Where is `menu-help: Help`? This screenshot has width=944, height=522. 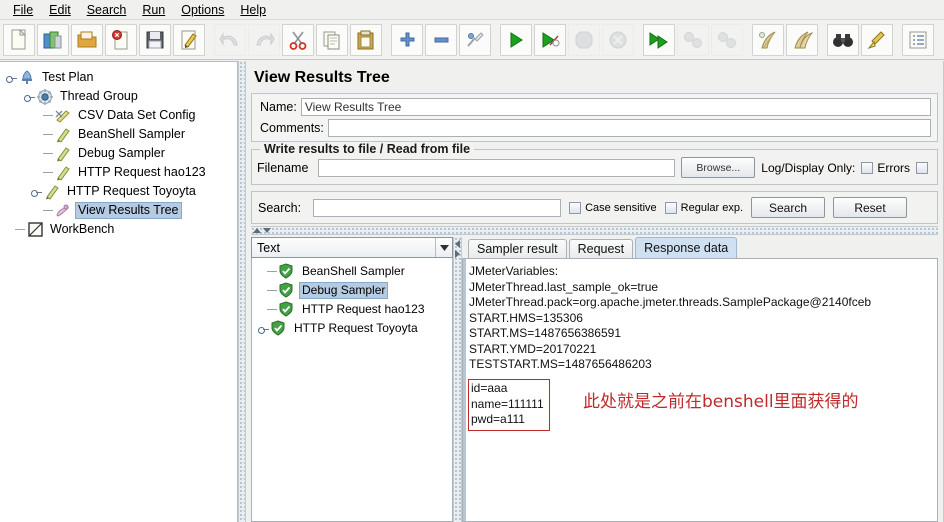
menu-help: Help is located at coordinates (253, 10).